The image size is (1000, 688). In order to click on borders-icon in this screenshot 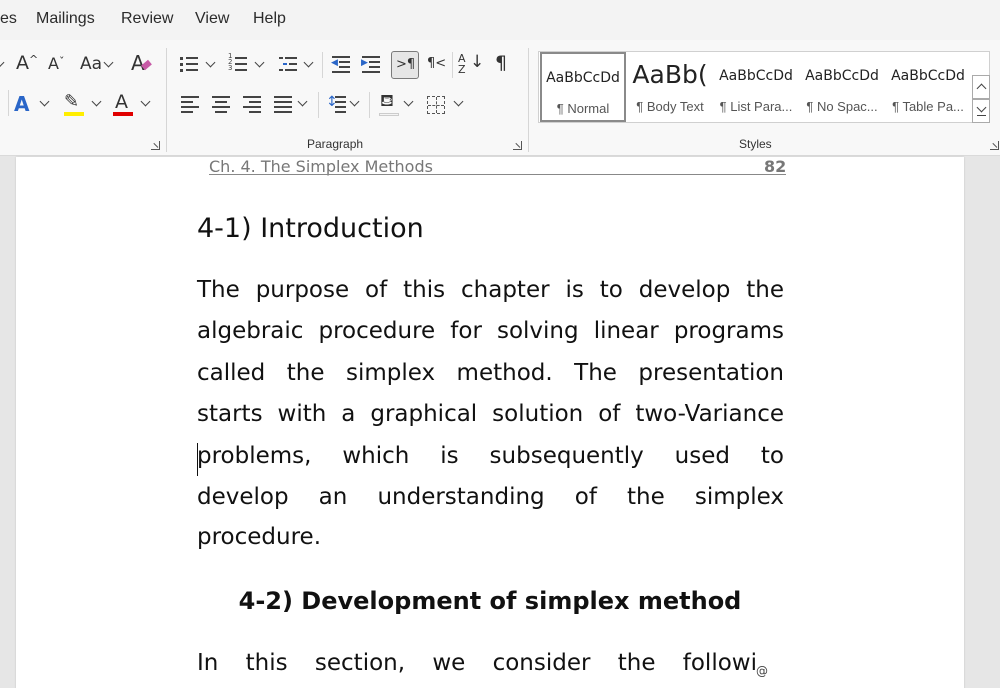, I will do `click(436, 105)`.